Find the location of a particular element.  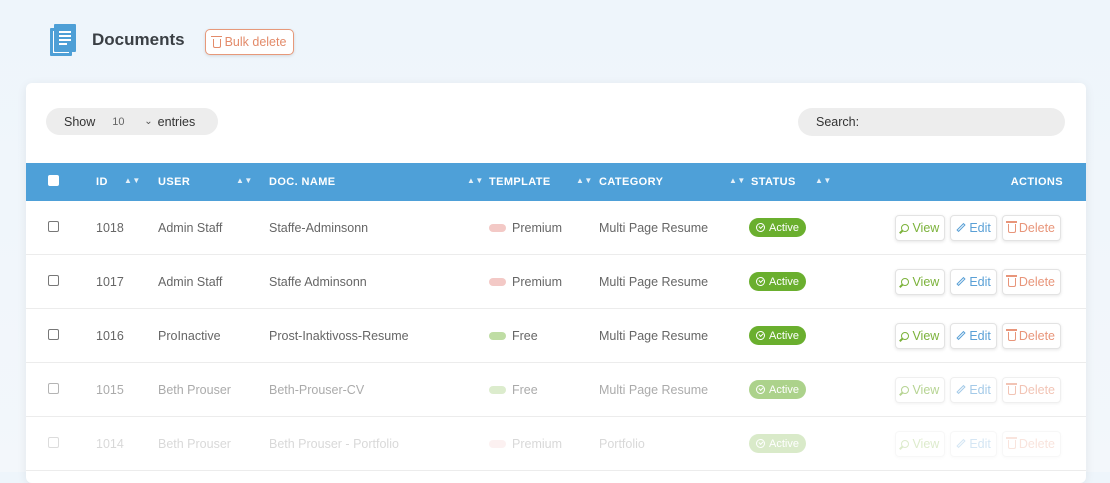

template-label: Free is located at coordinates (525, 389).